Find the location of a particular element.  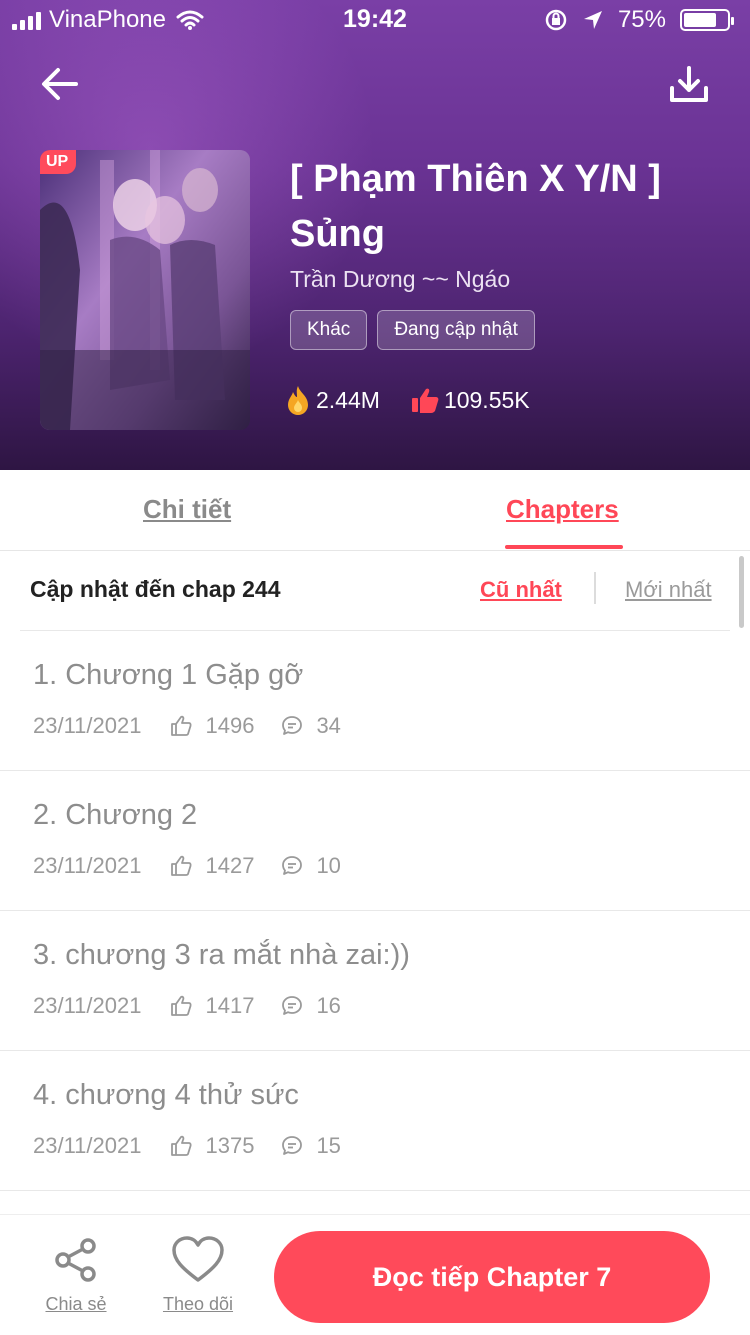

download-button is located at coordinates (689, 85).